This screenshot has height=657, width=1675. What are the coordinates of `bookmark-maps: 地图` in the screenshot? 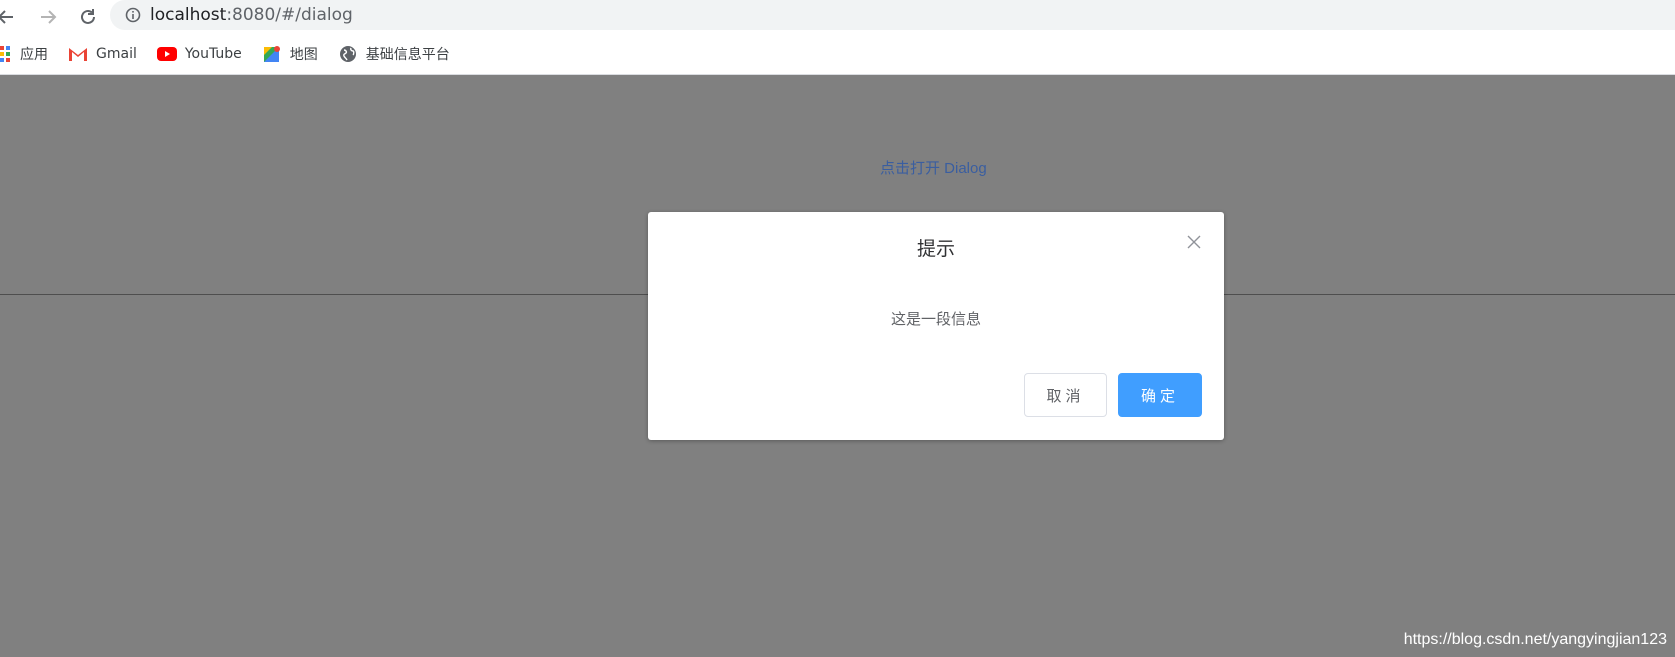 It's located at (290, 54).